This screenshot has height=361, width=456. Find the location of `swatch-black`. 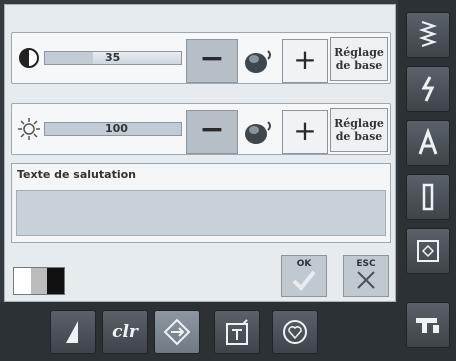

swatch-black is located at coordinates (56, 281).